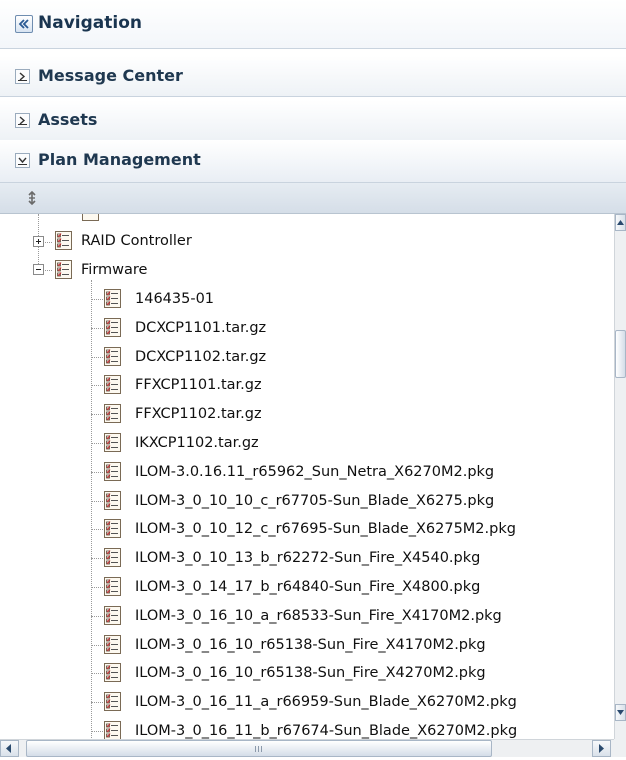 The image size is (626, 760). Describe the element at coordinates (38, 269) in the screenshot. I see `collapse-minus-icon` at that location.